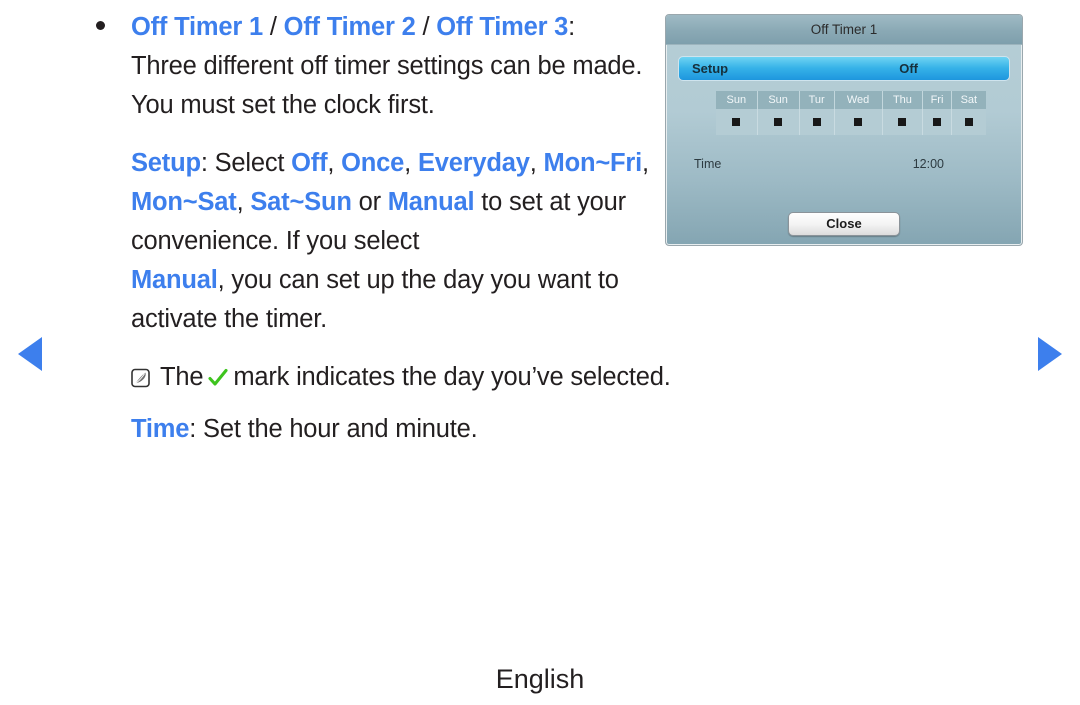 The image size is (1080, 705). I want to click on osd-days-table: Sun Sun Tur Wed Thu Fri Sat, so click(851, 113).